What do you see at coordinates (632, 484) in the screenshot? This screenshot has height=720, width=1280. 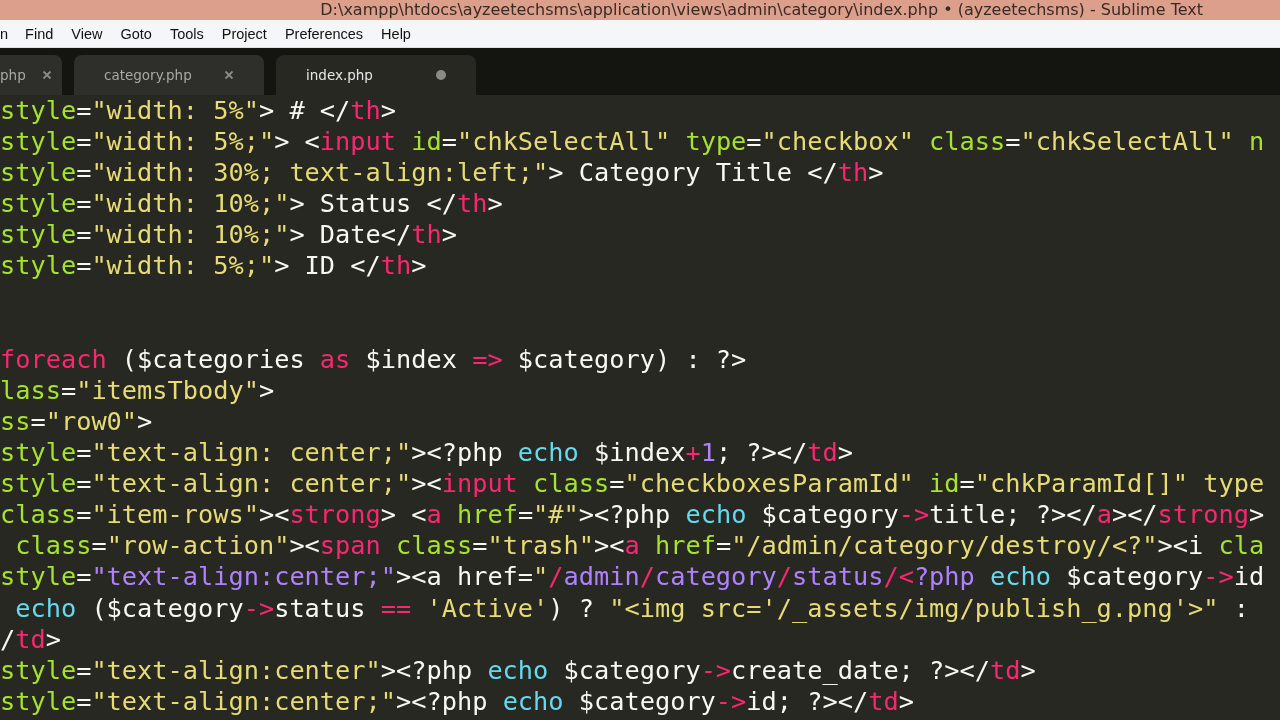 I see `code-line: style="text-align: center;"><input class="checkboxesParamId" id="chkParamId[]" type` at bounding box center [632, 484].